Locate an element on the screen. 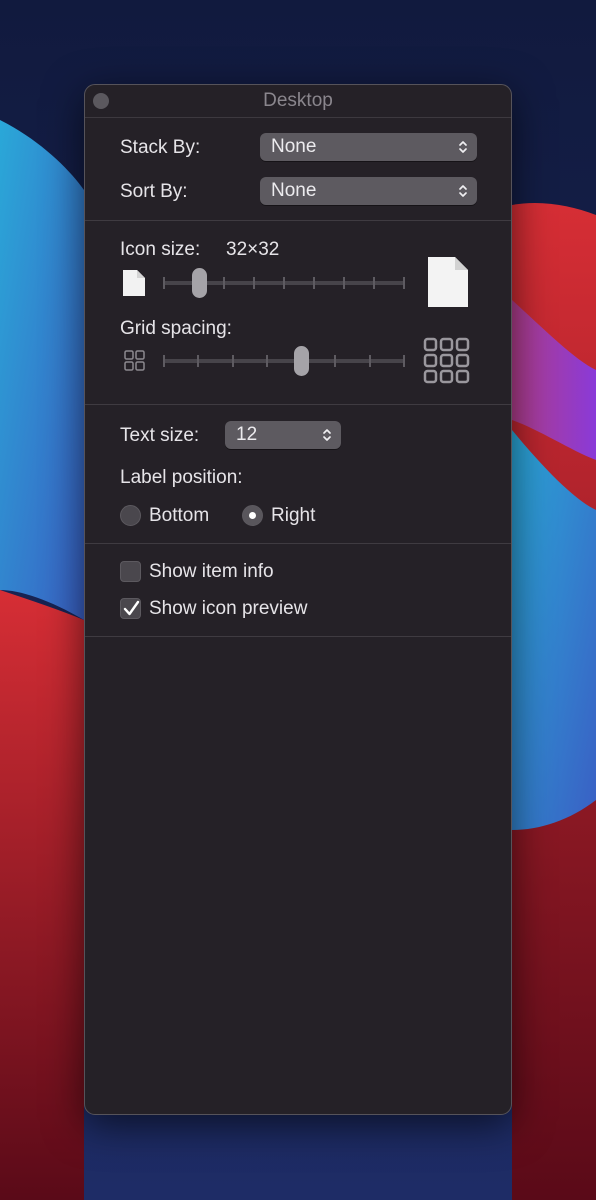 The height and width of the screenshot is (1200, 596). show-item-info-checkbox is located at coordinates (130, 571).